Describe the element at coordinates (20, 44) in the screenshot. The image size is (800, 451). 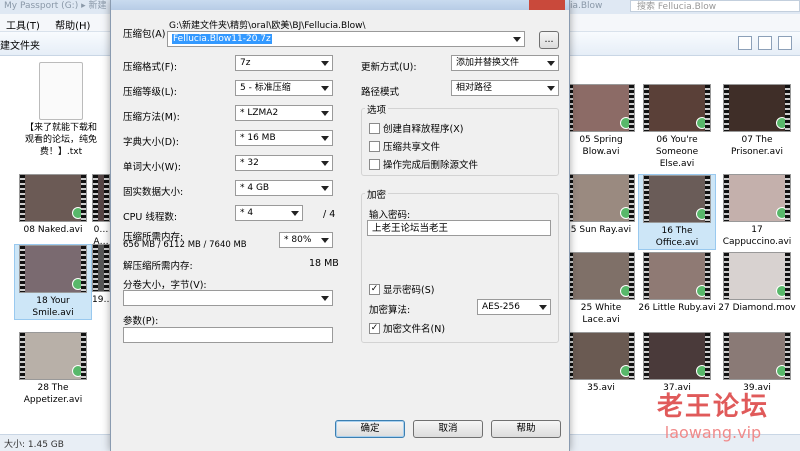
I see `new-folder-button: 建文件夹` at that location.